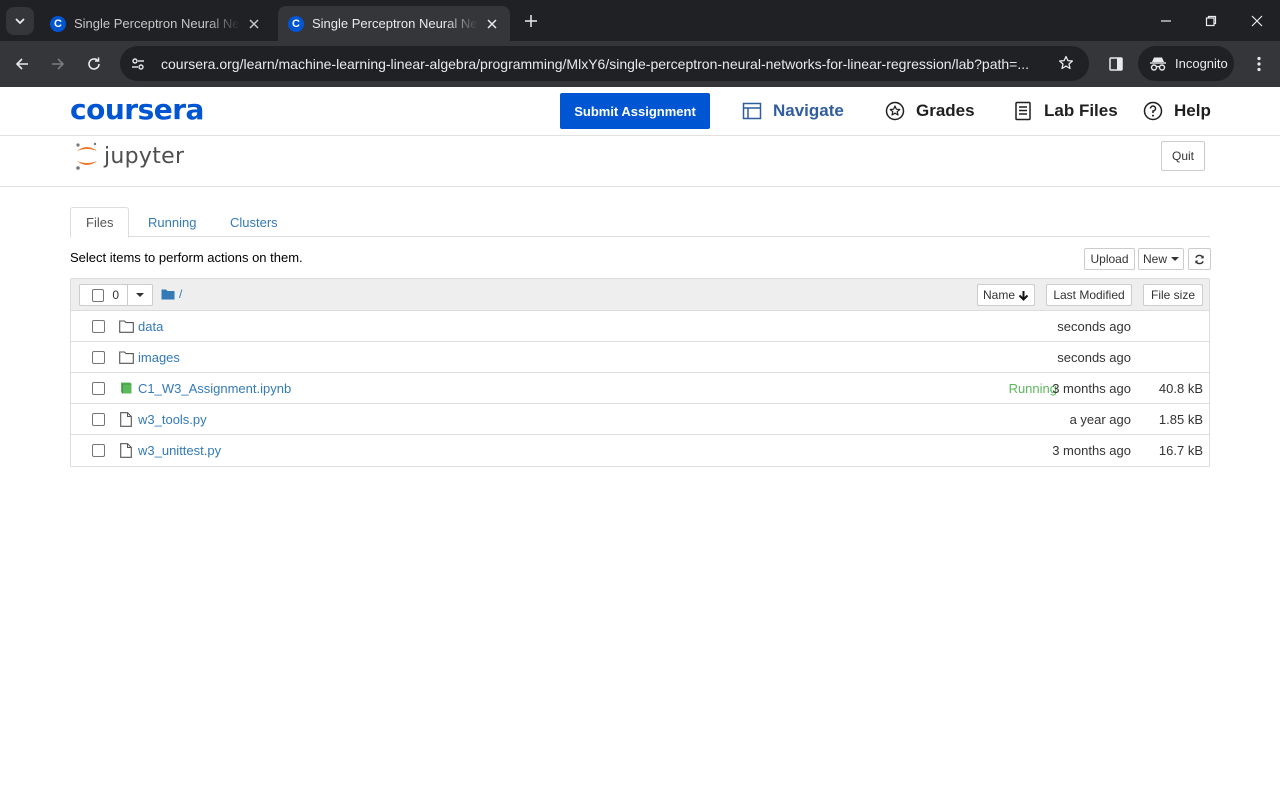 The width and height of the screenshot is (1280, 800). I want to click on chevron-down-icon, so click(20, 21).